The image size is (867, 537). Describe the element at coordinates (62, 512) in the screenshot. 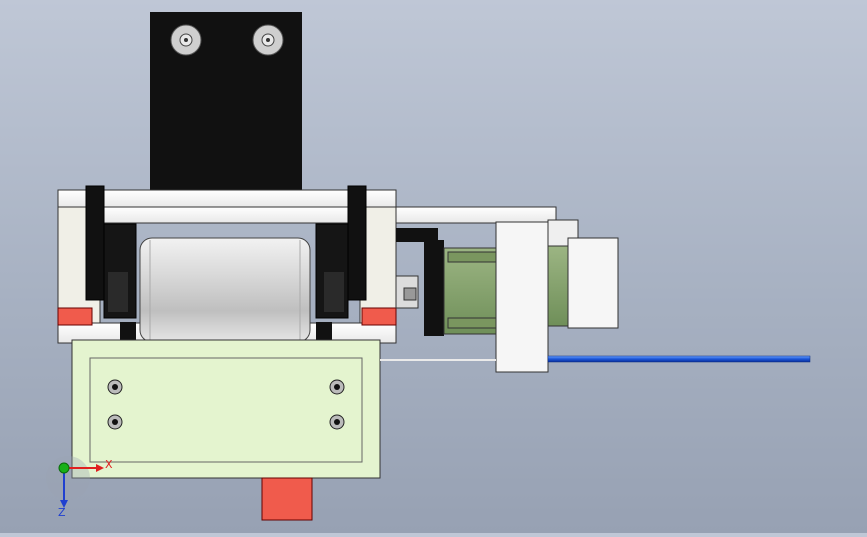

I see `z-axis-label: Z` at that location.